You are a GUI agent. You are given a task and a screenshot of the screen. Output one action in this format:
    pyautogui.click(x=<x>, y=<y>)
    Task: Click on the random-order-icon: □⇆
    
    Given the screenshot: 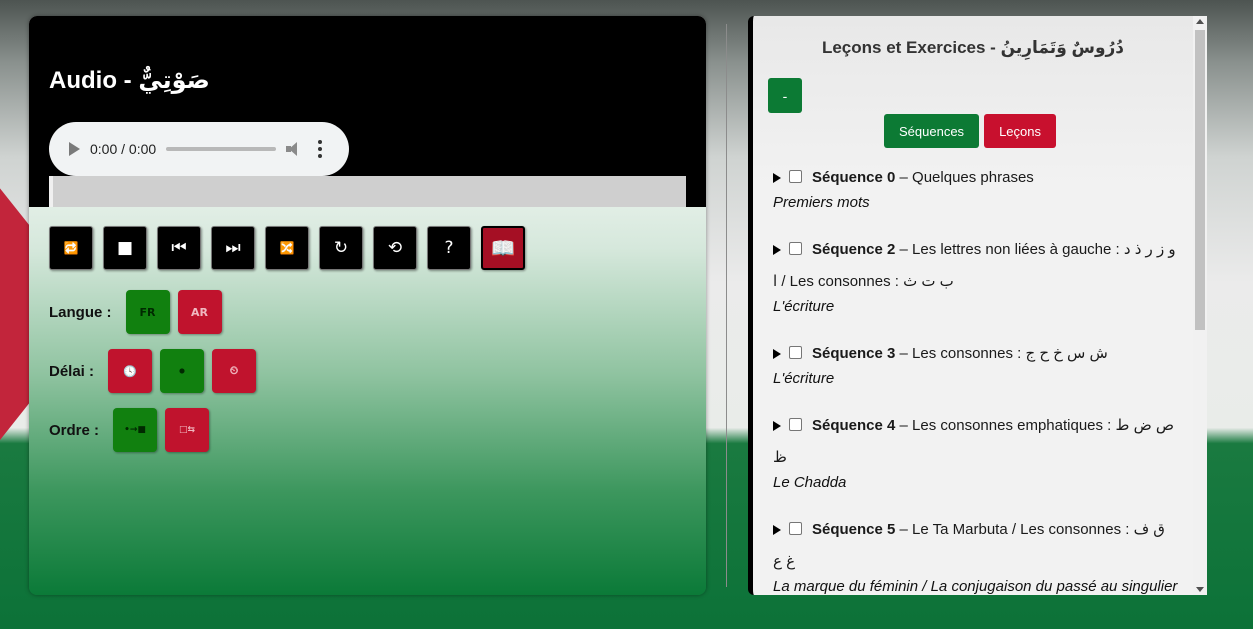 What is the action you would take?
    pyautogui.click(x=187, y=430)
    